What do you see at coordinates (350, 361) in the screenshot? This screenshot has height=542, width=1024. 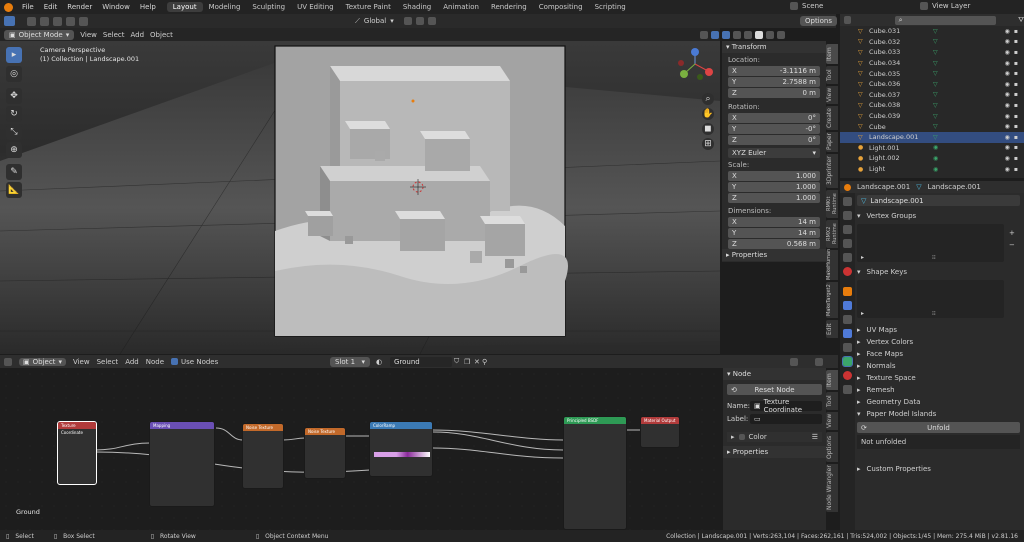 I see `slot-select: Slot 1 ▾` at bounding box center [350, 361].